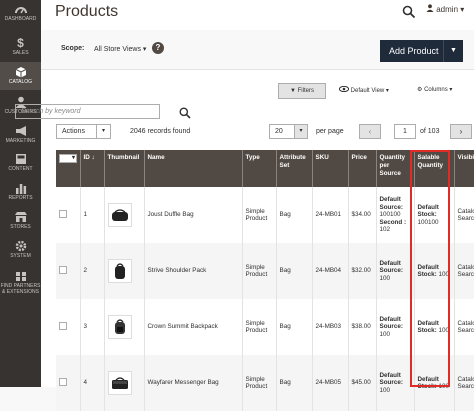 This screenshot has width=474, height=411. I want to click on sidebar-item-reports: Reports, so click(20, 191).